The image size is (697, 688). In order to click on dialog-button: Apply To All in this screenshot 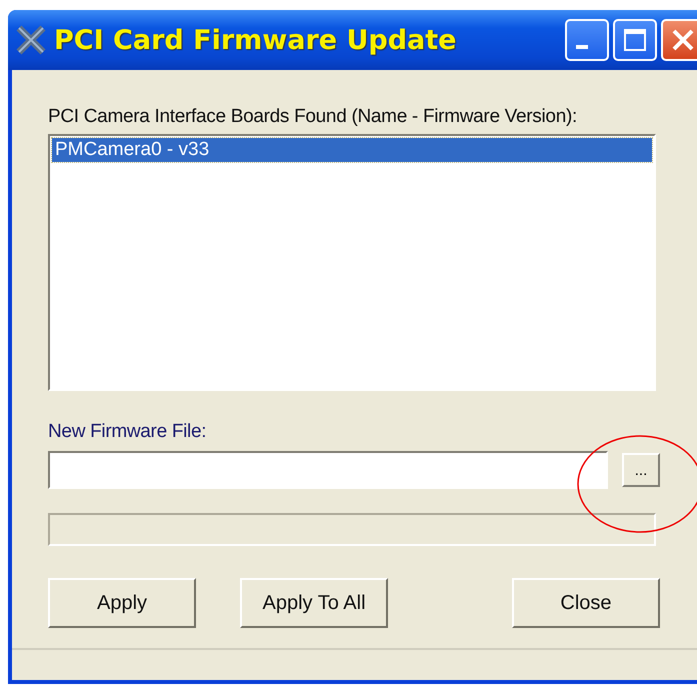, I will do `click(314, 603)`.